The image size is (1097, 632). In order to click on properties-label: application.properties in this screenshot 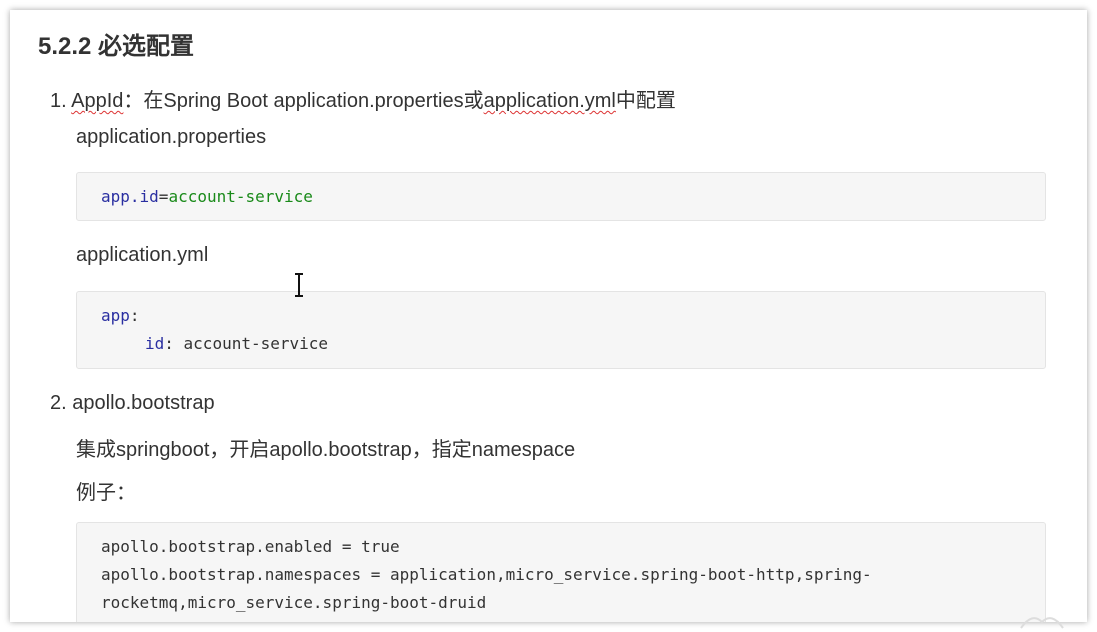, I will do `click(171, 137)`.